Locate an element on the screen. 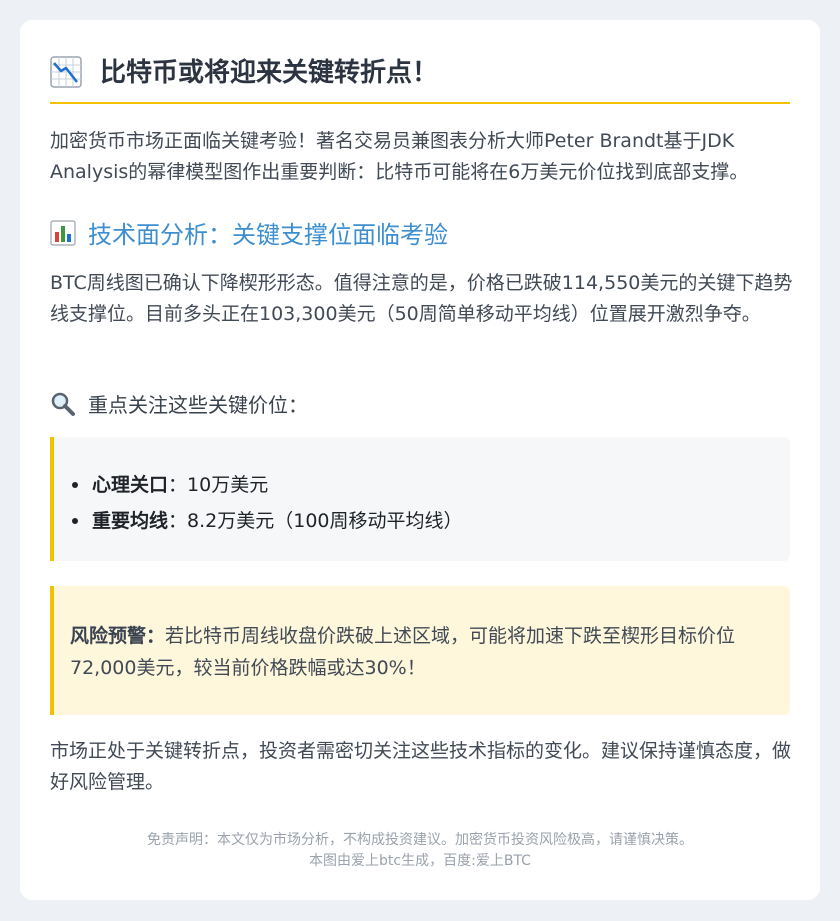 The width and height of the screenshot is (840, 921). key-levels-box: 心理关口：10万美元 重要均线：8.2万美元（100周移动平均线） is located at coordinates (420, 499).